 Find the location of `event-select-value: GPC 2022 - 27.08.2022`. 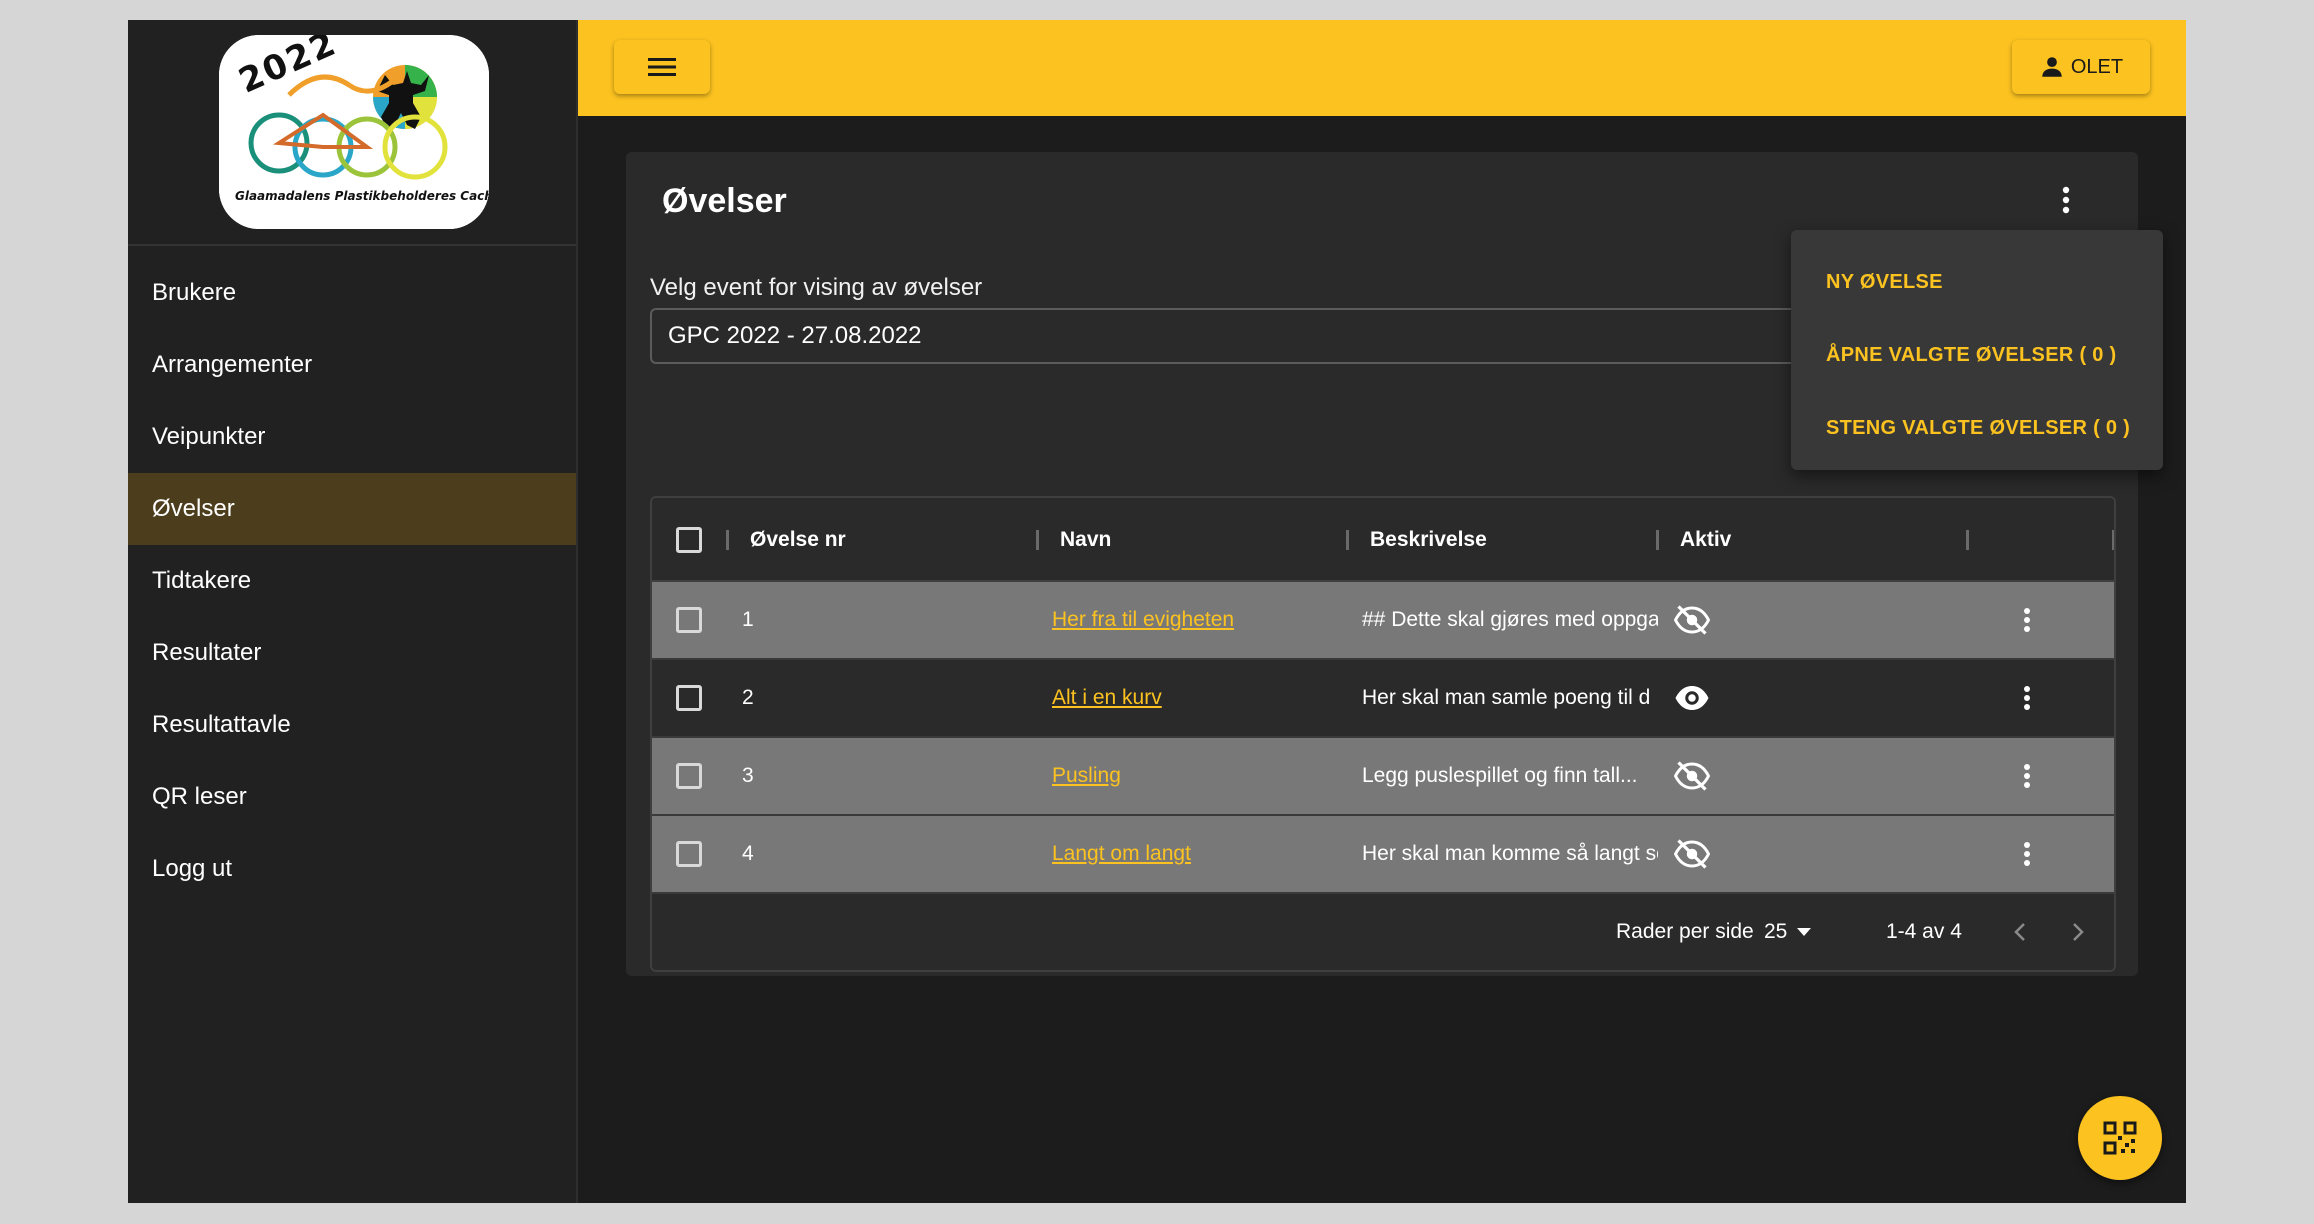

event-select-value: GPC 2022 - 27.08.2022 is located at coordinates (795, 335).